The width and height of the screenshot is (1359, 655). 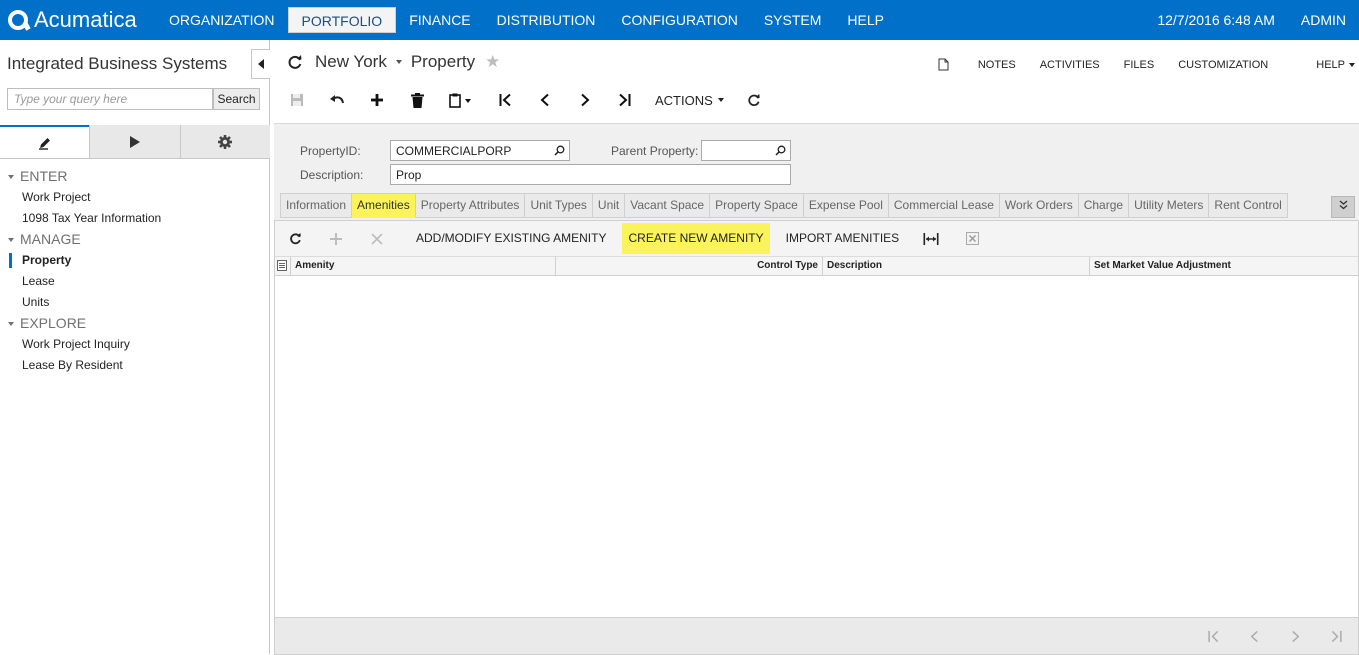 What do you see at coordinates (1070, 64) in the screenshot?
I see `activities-link: ACTIVITIES` at bounding box center [1070, 64].